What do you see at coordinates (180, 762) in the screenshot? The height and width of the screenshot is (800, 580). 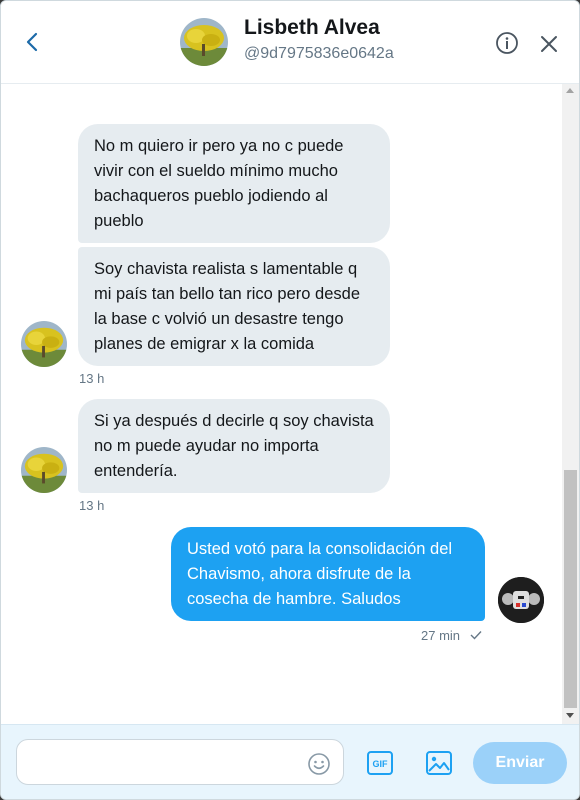 I see `message-input` at bounding box center [180, 762].